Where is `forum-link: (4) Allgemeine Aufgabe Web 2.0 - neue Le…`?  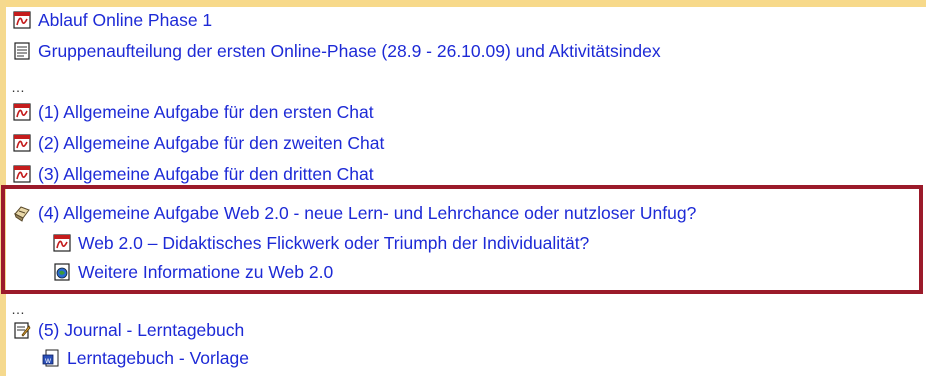
forum-link: (4) Allgemeine Aufgabe Web 2.0 - neue Le… is located at coordinates (367, 213).